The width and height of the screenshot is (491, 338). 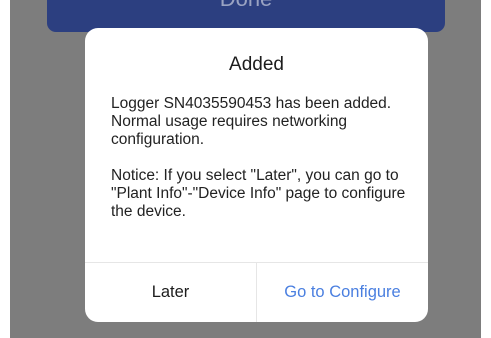 What do you see at coordinates (171, 292) in the screenshot?
I see `later-button: Later` at bounding box center [171, 292].